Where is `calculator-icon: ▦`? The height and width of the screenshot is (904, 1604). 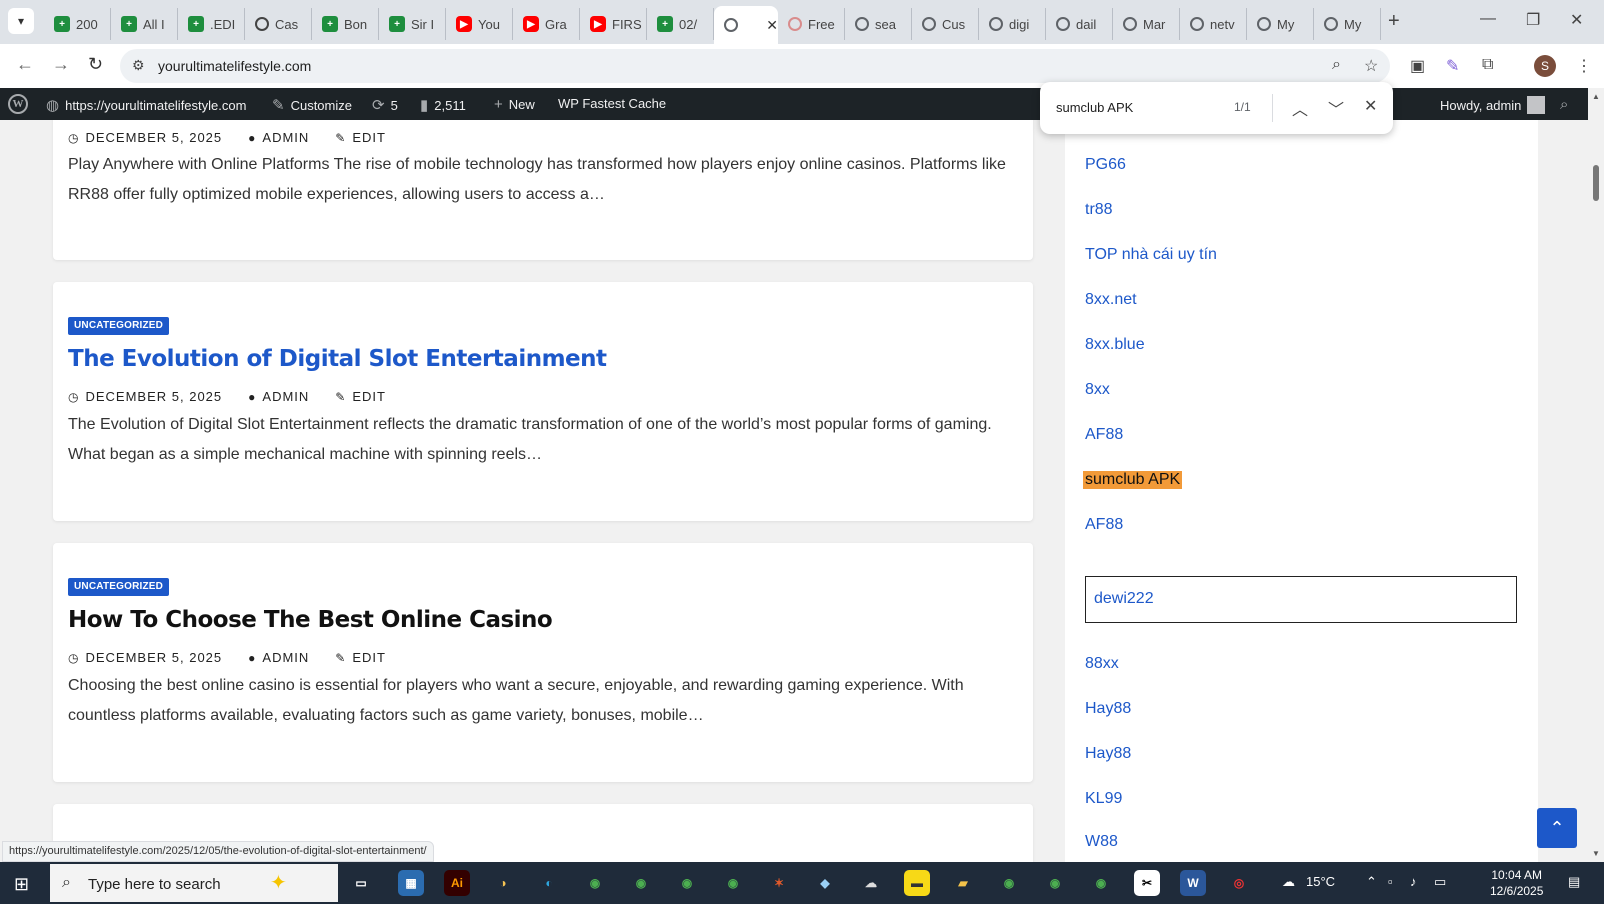
calculator-icon: ▦ is located at coordinates (411, 883).